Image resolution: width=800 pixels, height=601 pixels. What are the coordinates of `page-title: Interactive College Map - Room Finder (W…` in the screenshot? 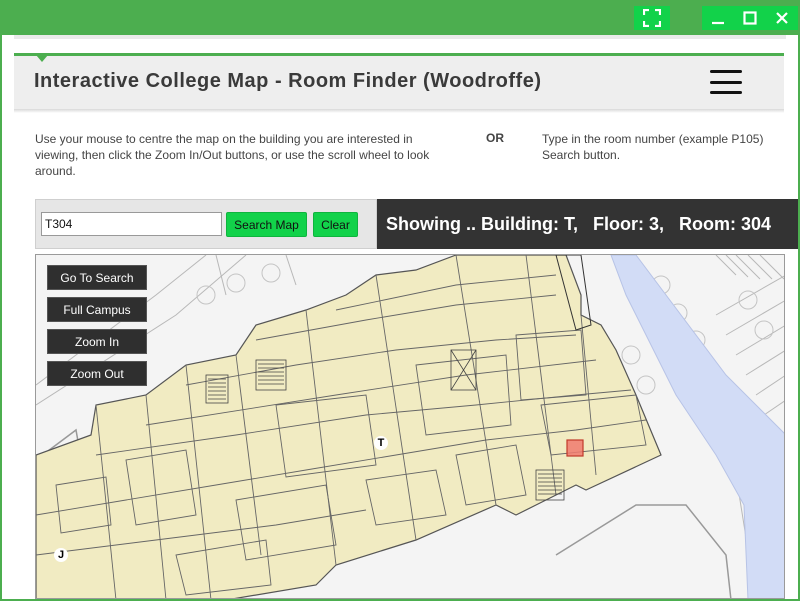 It's located at (288, 81).